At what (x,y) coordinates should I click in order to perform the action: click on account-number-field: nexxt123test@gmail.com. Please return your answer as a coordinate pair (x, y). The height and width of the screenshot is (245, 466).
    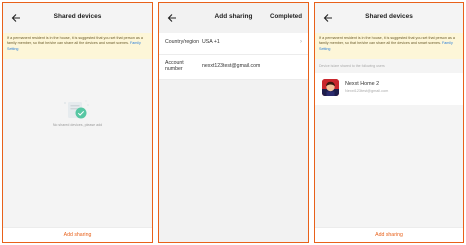
    Looking at the image, I should click on (231, 66).